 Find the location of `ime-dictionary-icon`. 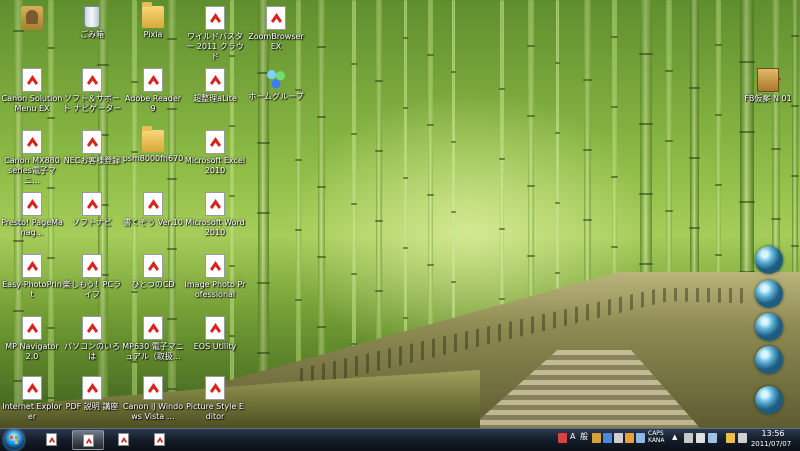

ime-dictionary-icon is located at coordinates (607, 438).